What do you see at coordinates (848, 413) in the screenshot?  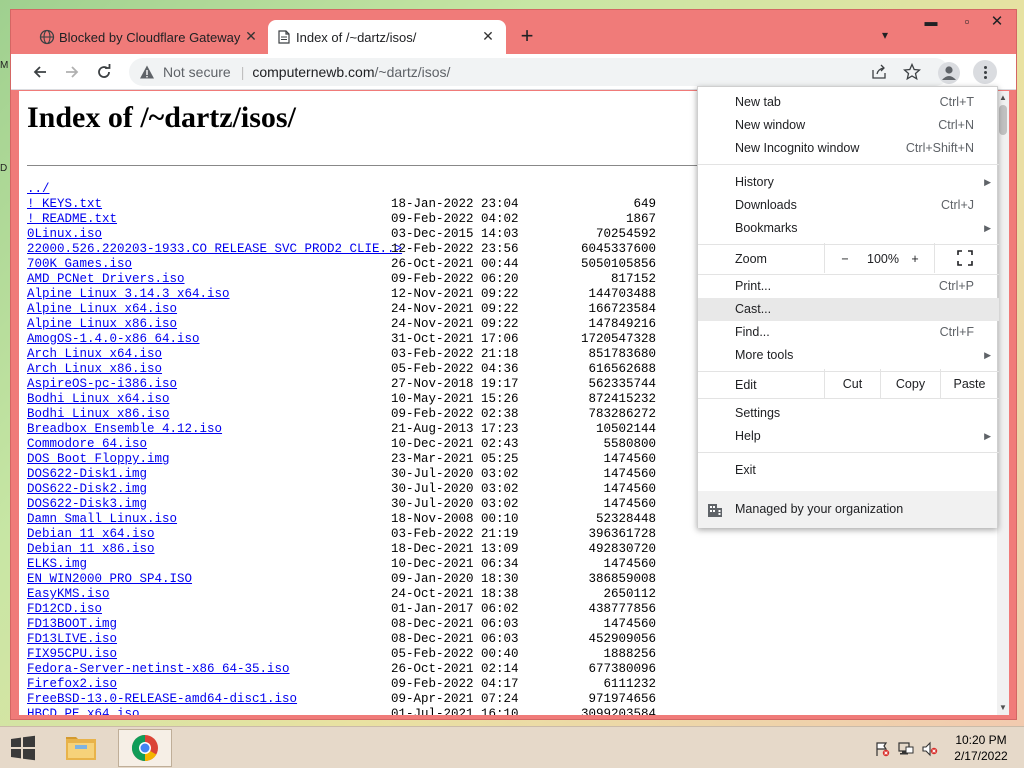 I see `menu-item-settings: Settings` at bounding box center [848, 413].